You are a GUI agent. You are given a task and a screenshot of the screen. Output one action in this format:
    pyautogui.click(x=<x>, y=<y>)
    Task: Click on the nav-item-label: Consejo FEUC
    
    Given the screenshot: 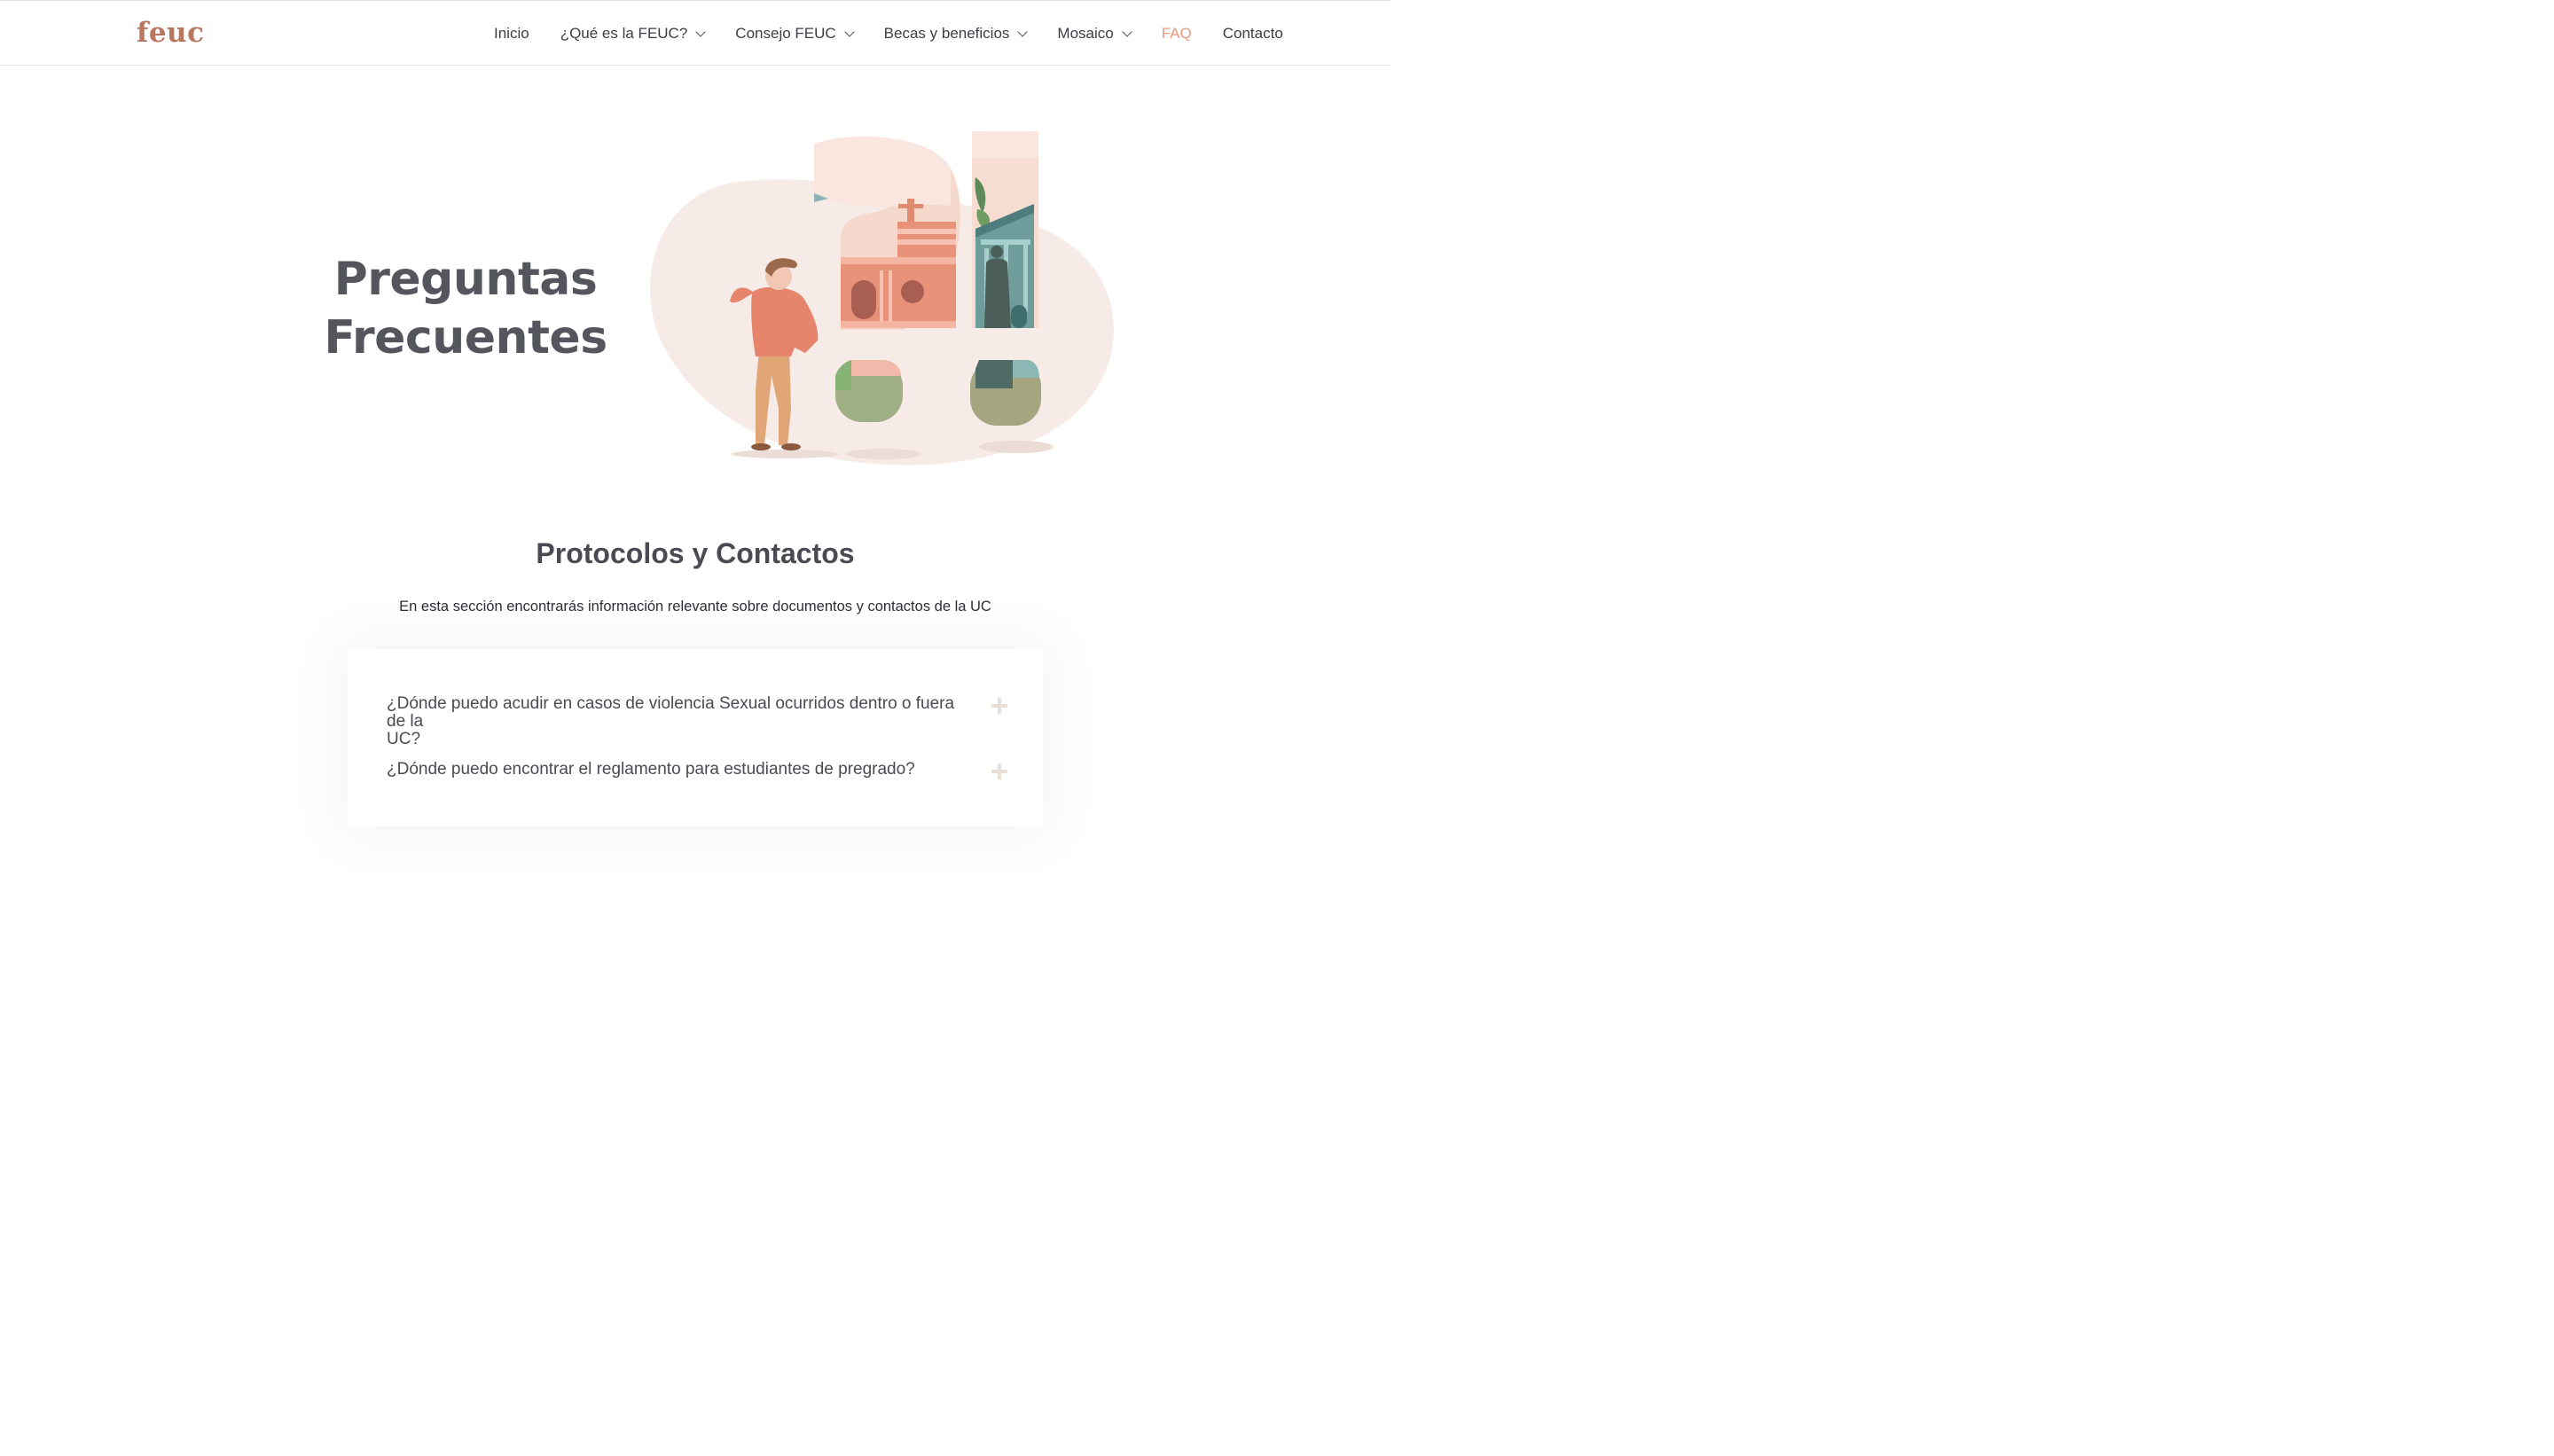 What is the action you would take?
    pyautogui.click(x=785, y=33)
    